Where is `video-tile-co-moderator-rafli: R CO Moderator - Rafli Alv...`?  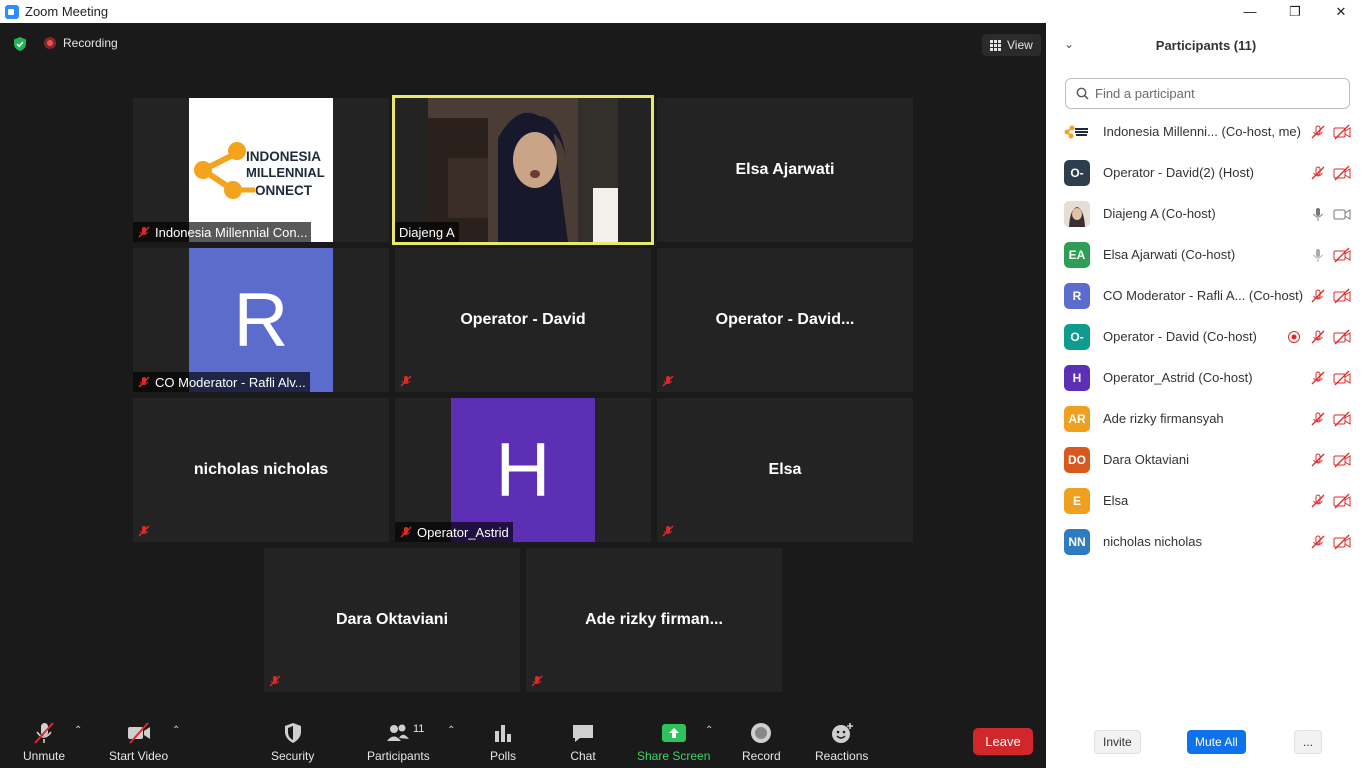 video-tile-co-moderator-rafli: R CO Moderator - Rafli Alv... is located at coordinates (261, 320).